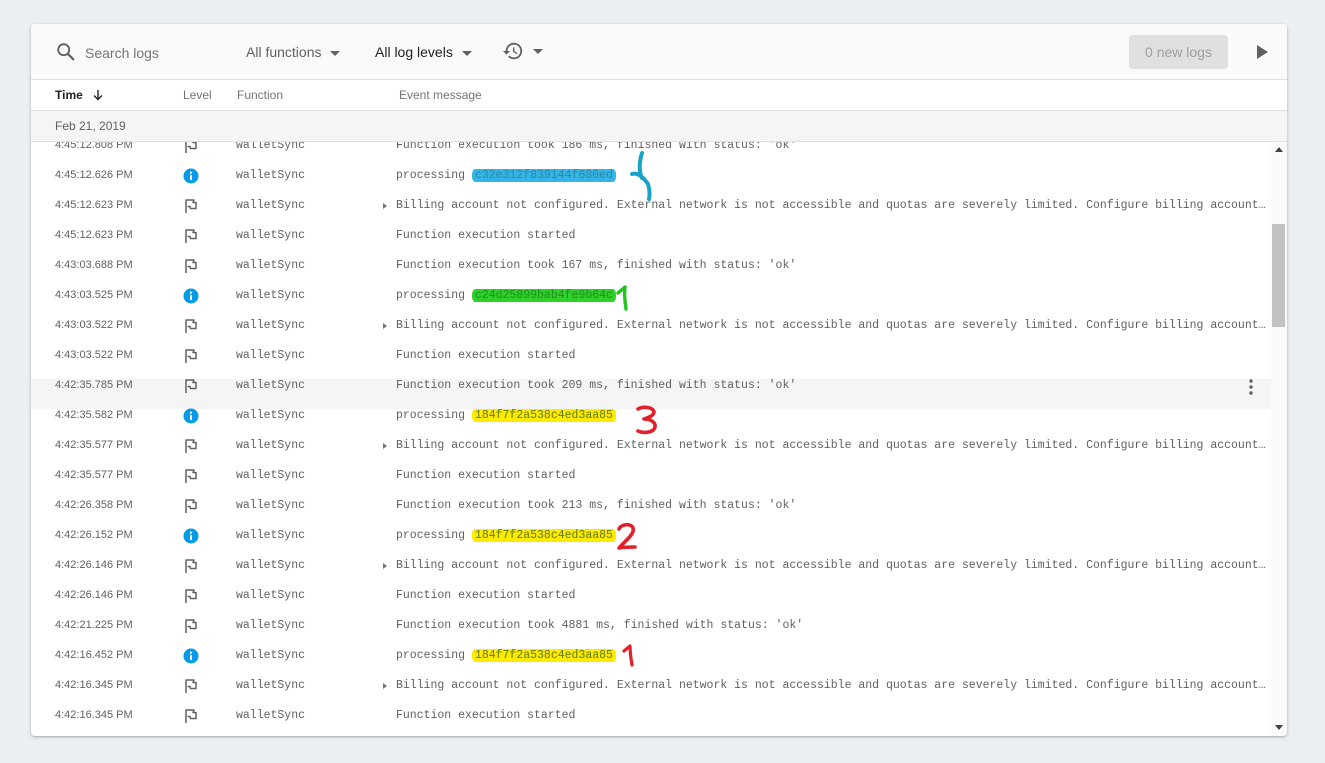 This screenshot has width=1325, height=763. What do you see at coordinates (160, 53) in the screenshot?
I see `search-input` at bounding box center [160, 53].